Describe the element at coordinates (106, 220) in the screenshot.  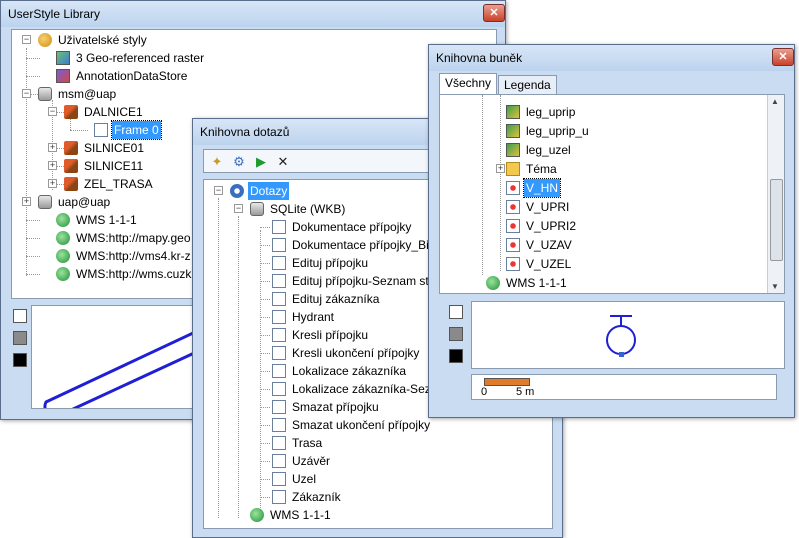
I see `tree-label: WMS 1-1-1` at that location.